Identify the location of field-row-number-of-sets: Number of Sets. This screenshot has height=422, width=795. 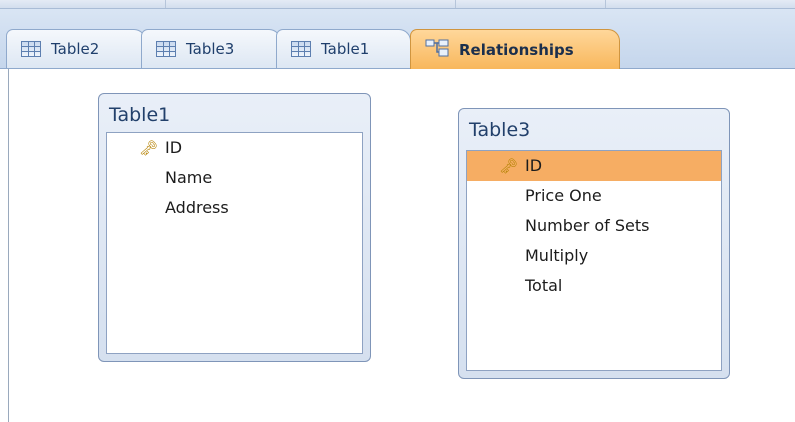
(594, 226).